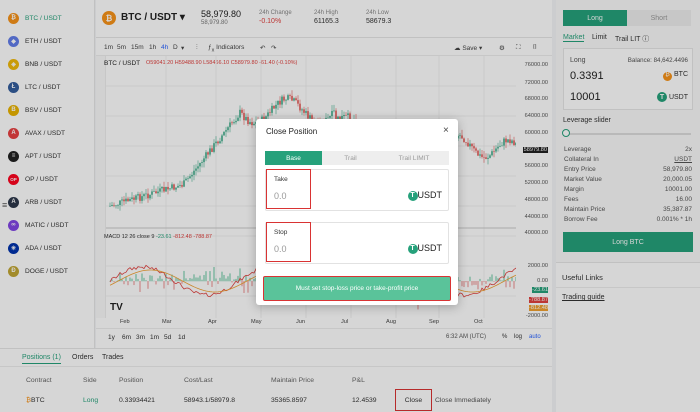 This screenshot has width=700, height=412. I want to click on modal-title: Close Position, so click(292, 131).